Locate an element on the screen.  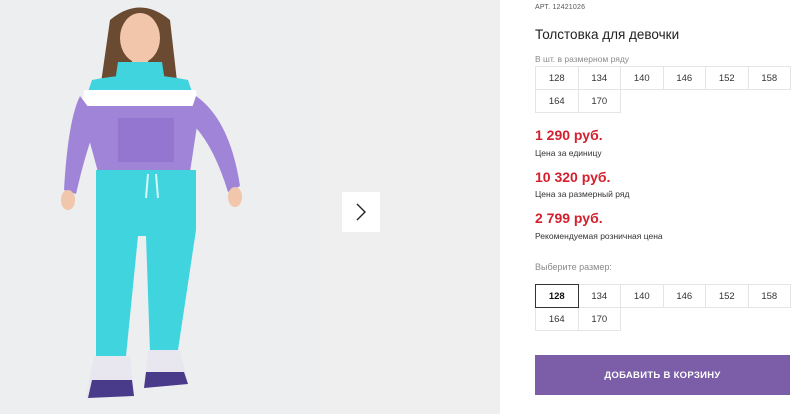
size-row-item: 152 is located at coordinates (727, 78).